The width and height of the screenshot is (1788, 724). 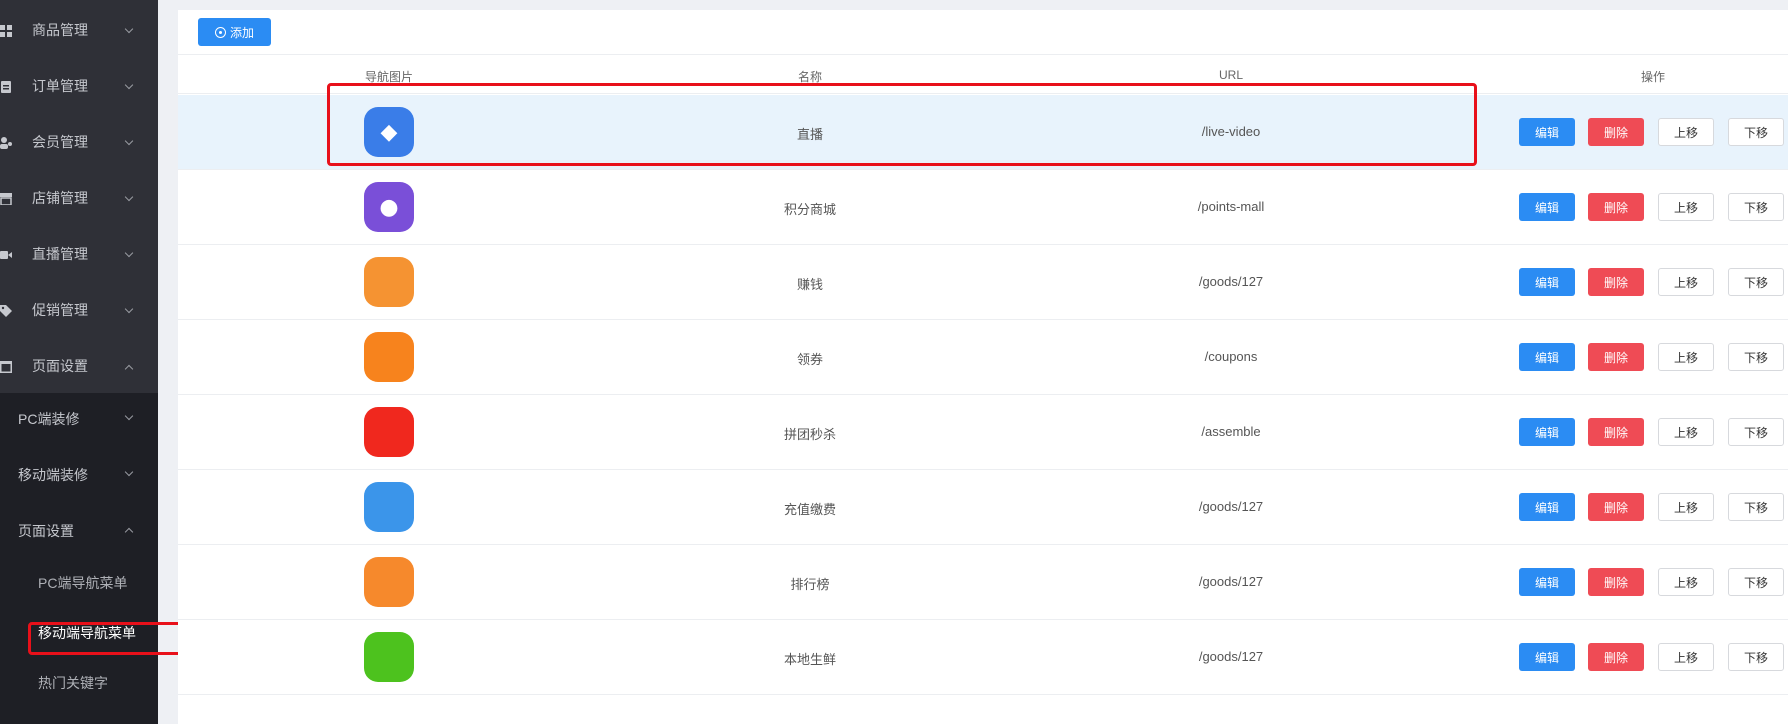 I want to click on submenu-page-settings: 页面设置, so click(x=79, y=530).